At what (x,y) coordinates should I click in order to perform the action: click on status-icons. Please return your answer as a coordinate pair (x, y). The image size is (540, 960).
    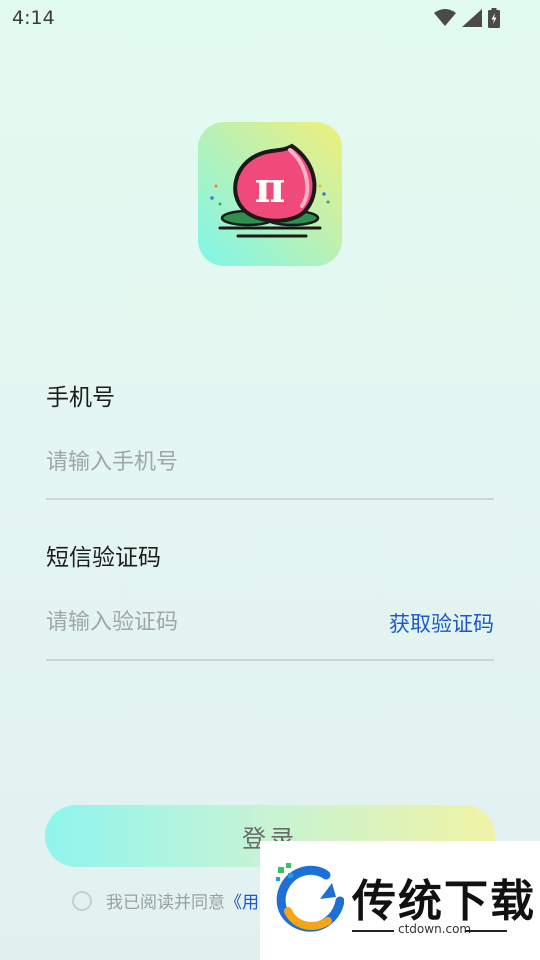
    Looking at the image, I should click on (467, 18).